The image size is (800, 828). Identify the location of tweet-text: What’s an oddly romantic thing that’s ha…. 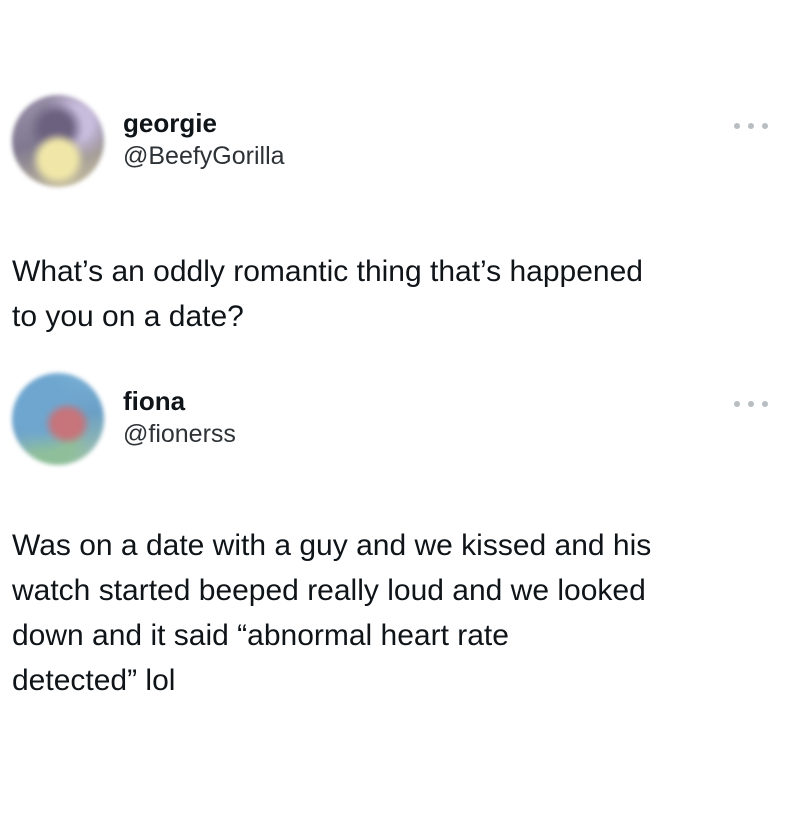
(400, 294).